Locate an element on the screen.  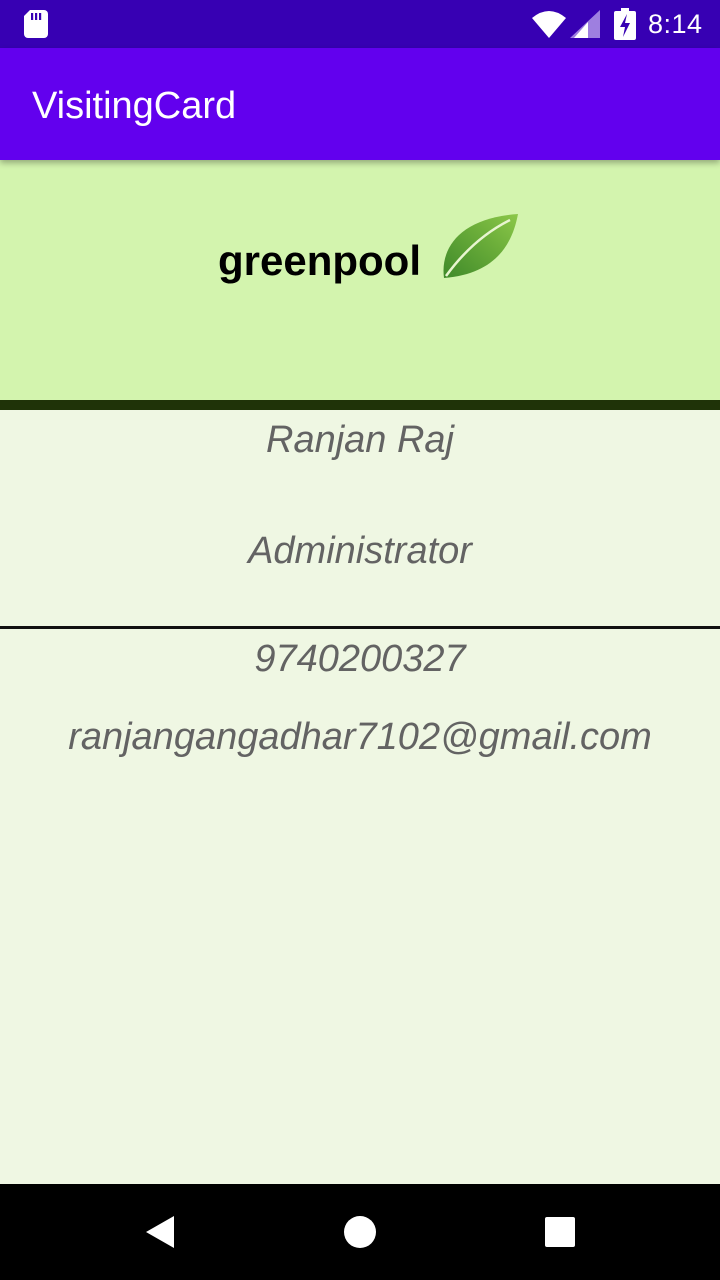
brand-name: greenpool is located at coordinates (320, 260).